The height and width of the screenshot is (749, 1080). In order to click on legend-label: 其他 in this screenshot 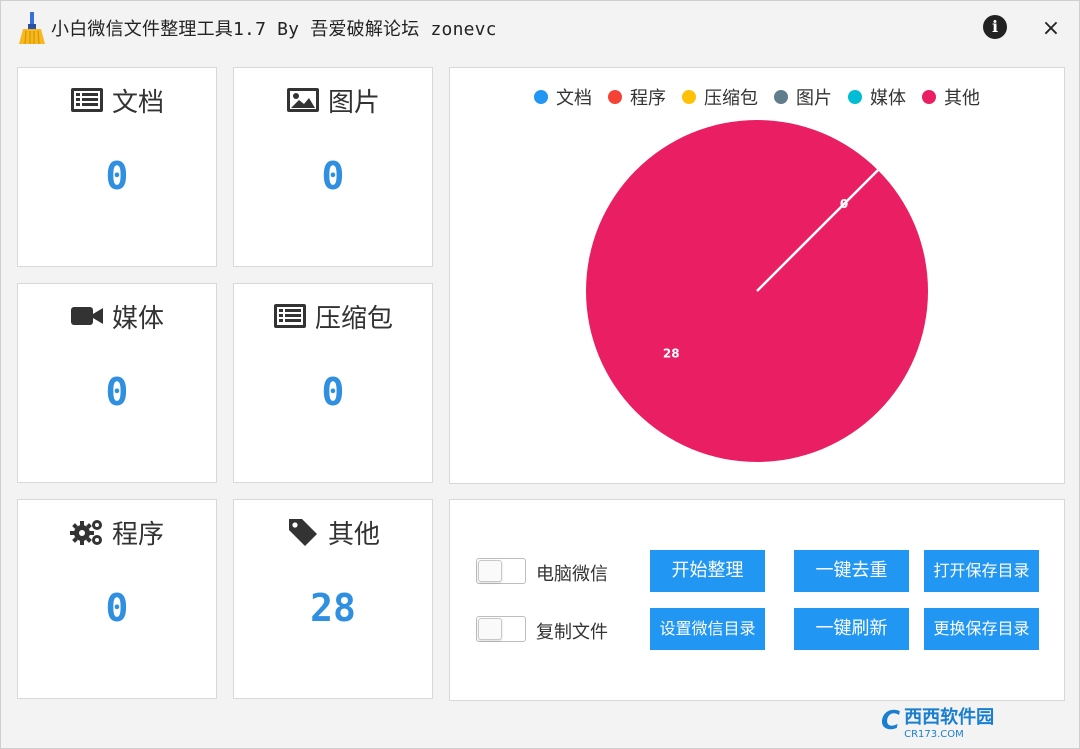, I will do `click(962, 98)`.